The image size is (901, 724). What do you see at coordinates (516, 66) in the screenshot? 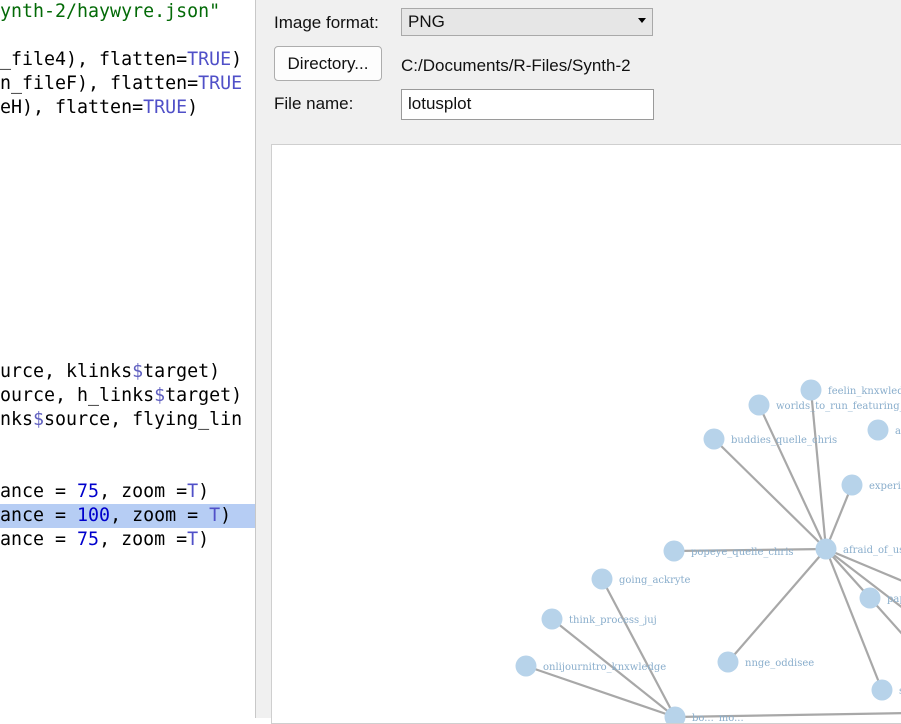
I see `directory-path: C:/Documents/R-Files/Synth-2` at bounding box center [516, 66].